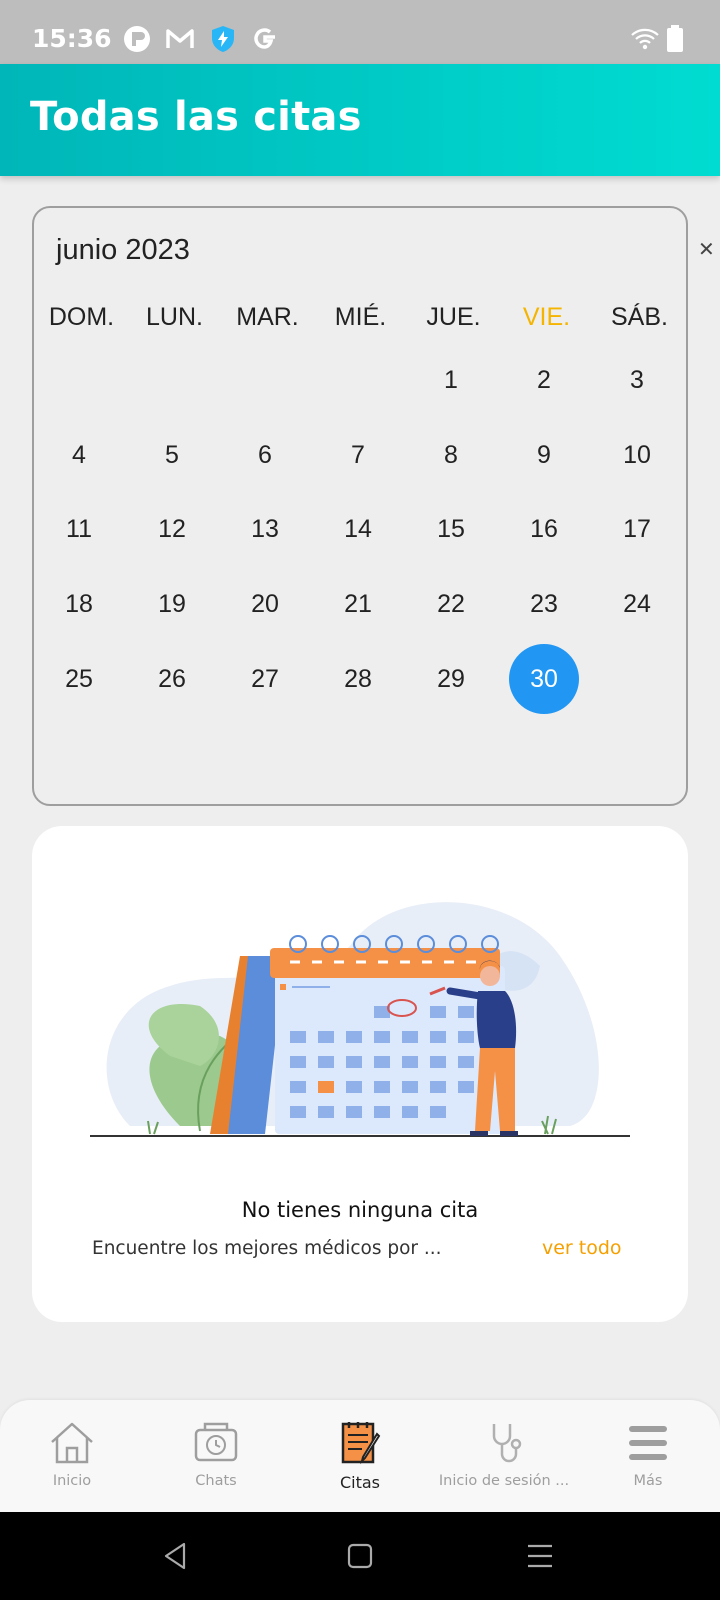 The height and width of the screenshot is (1600, 720). I want to click on weekday-wed: MIÉ., so click(360, 317).